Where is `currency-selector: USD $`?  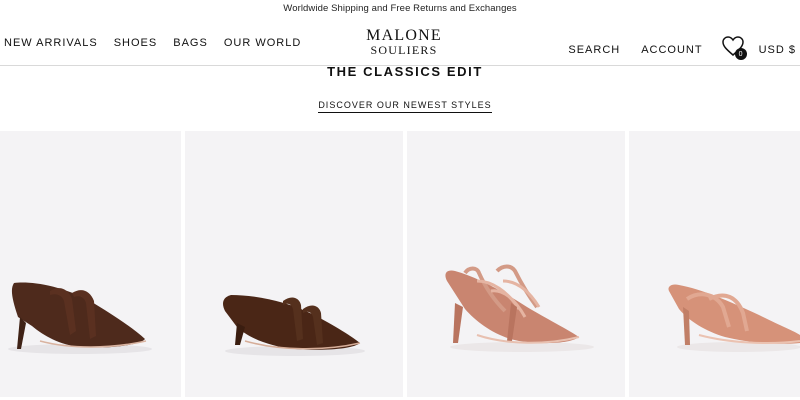
currency-selector: USD $ is located at coordinates (777, 50).